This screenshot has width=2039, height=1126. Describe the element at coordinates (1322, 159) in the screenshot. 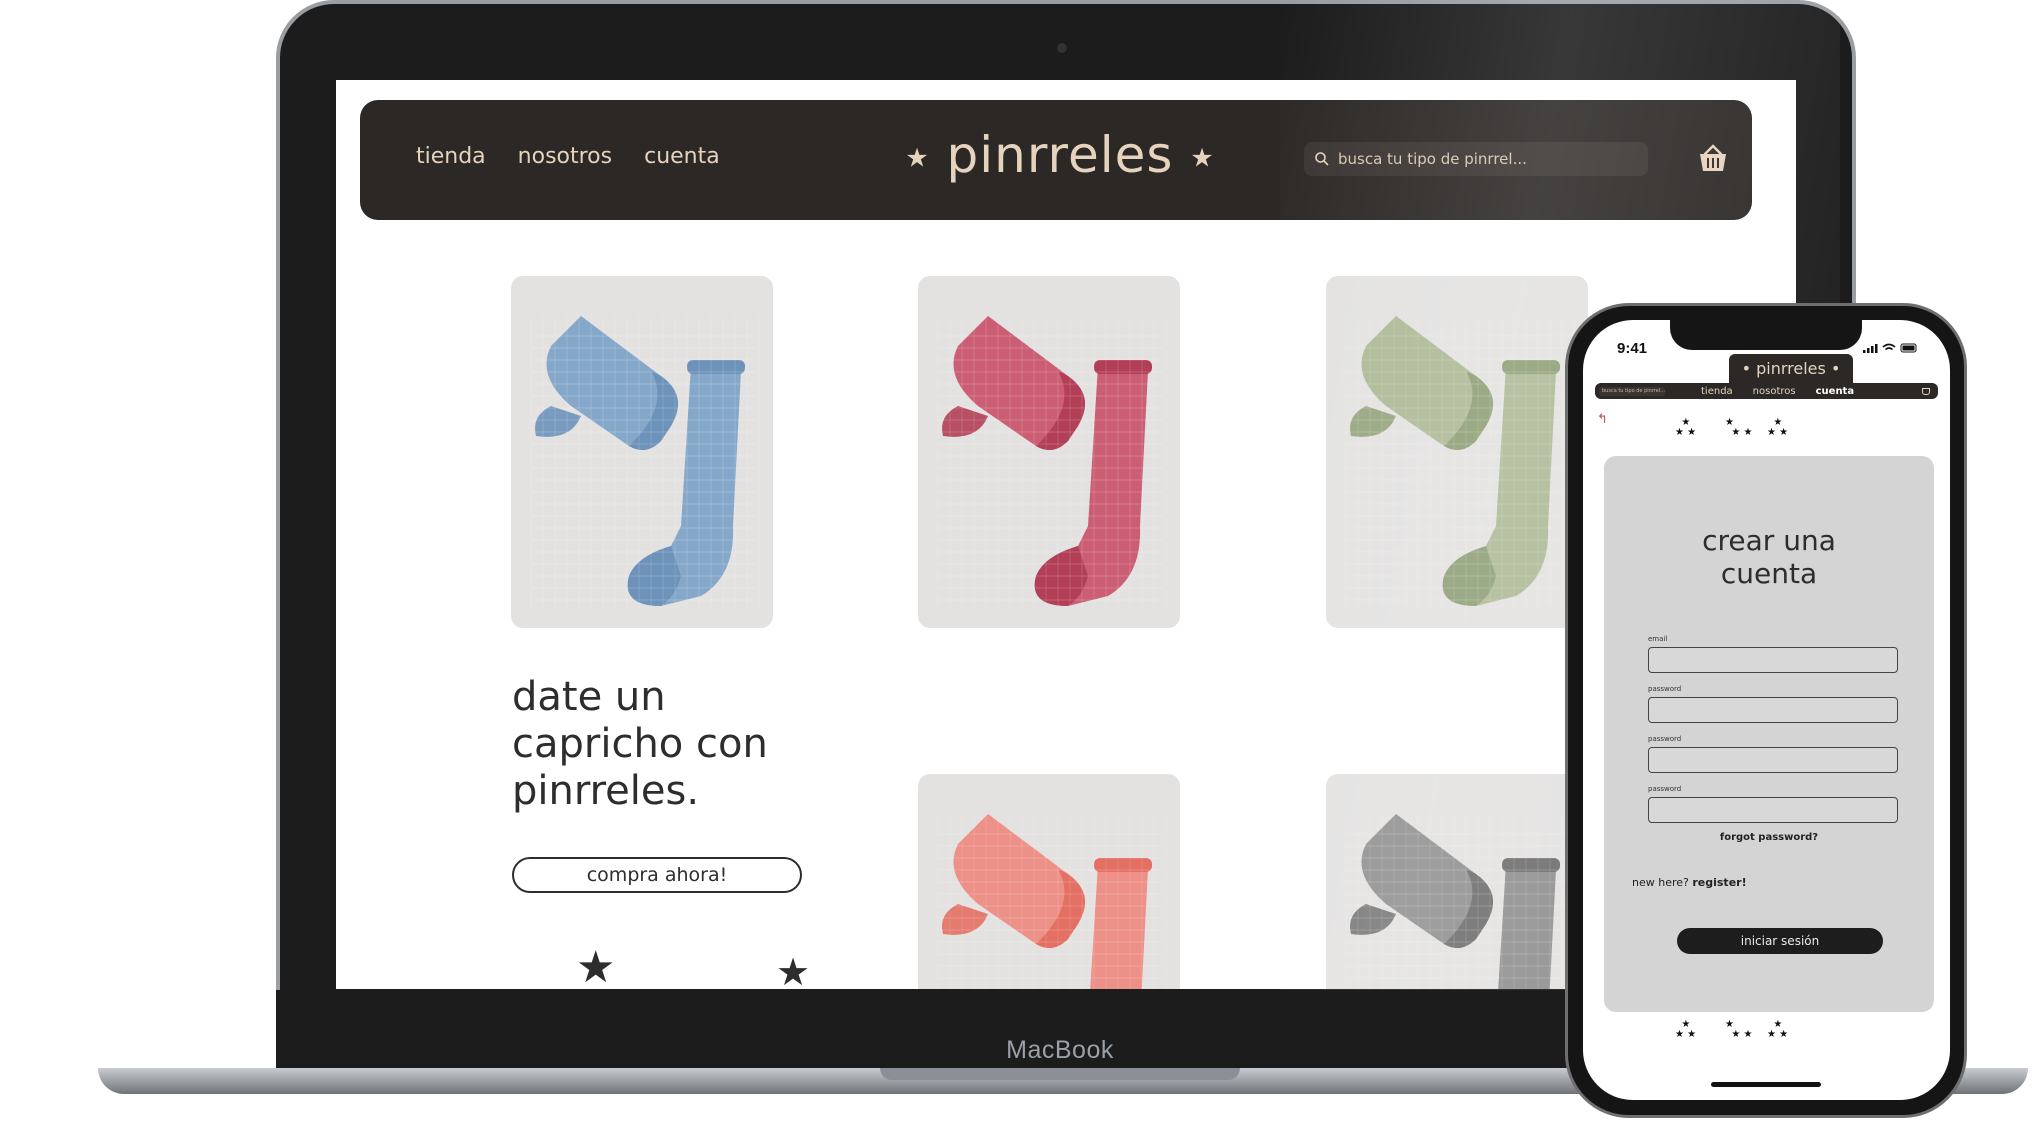

I see `search-icon` at that location.